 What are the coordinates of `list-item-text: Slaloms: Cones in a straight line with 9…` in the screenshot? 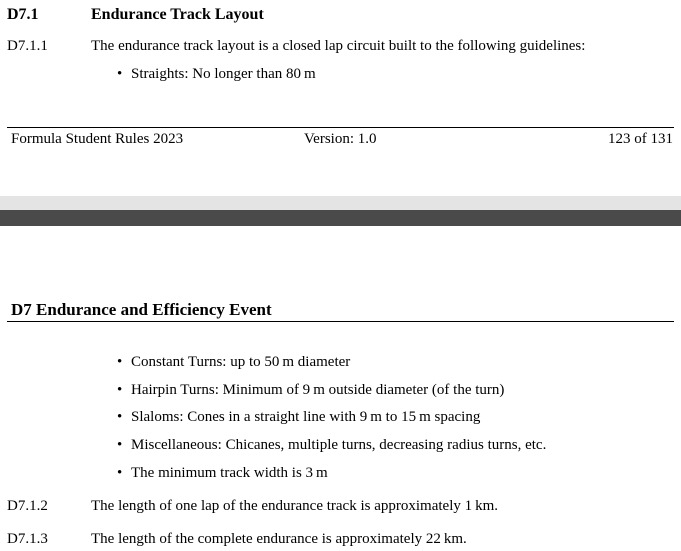 It's located at (306, 417).